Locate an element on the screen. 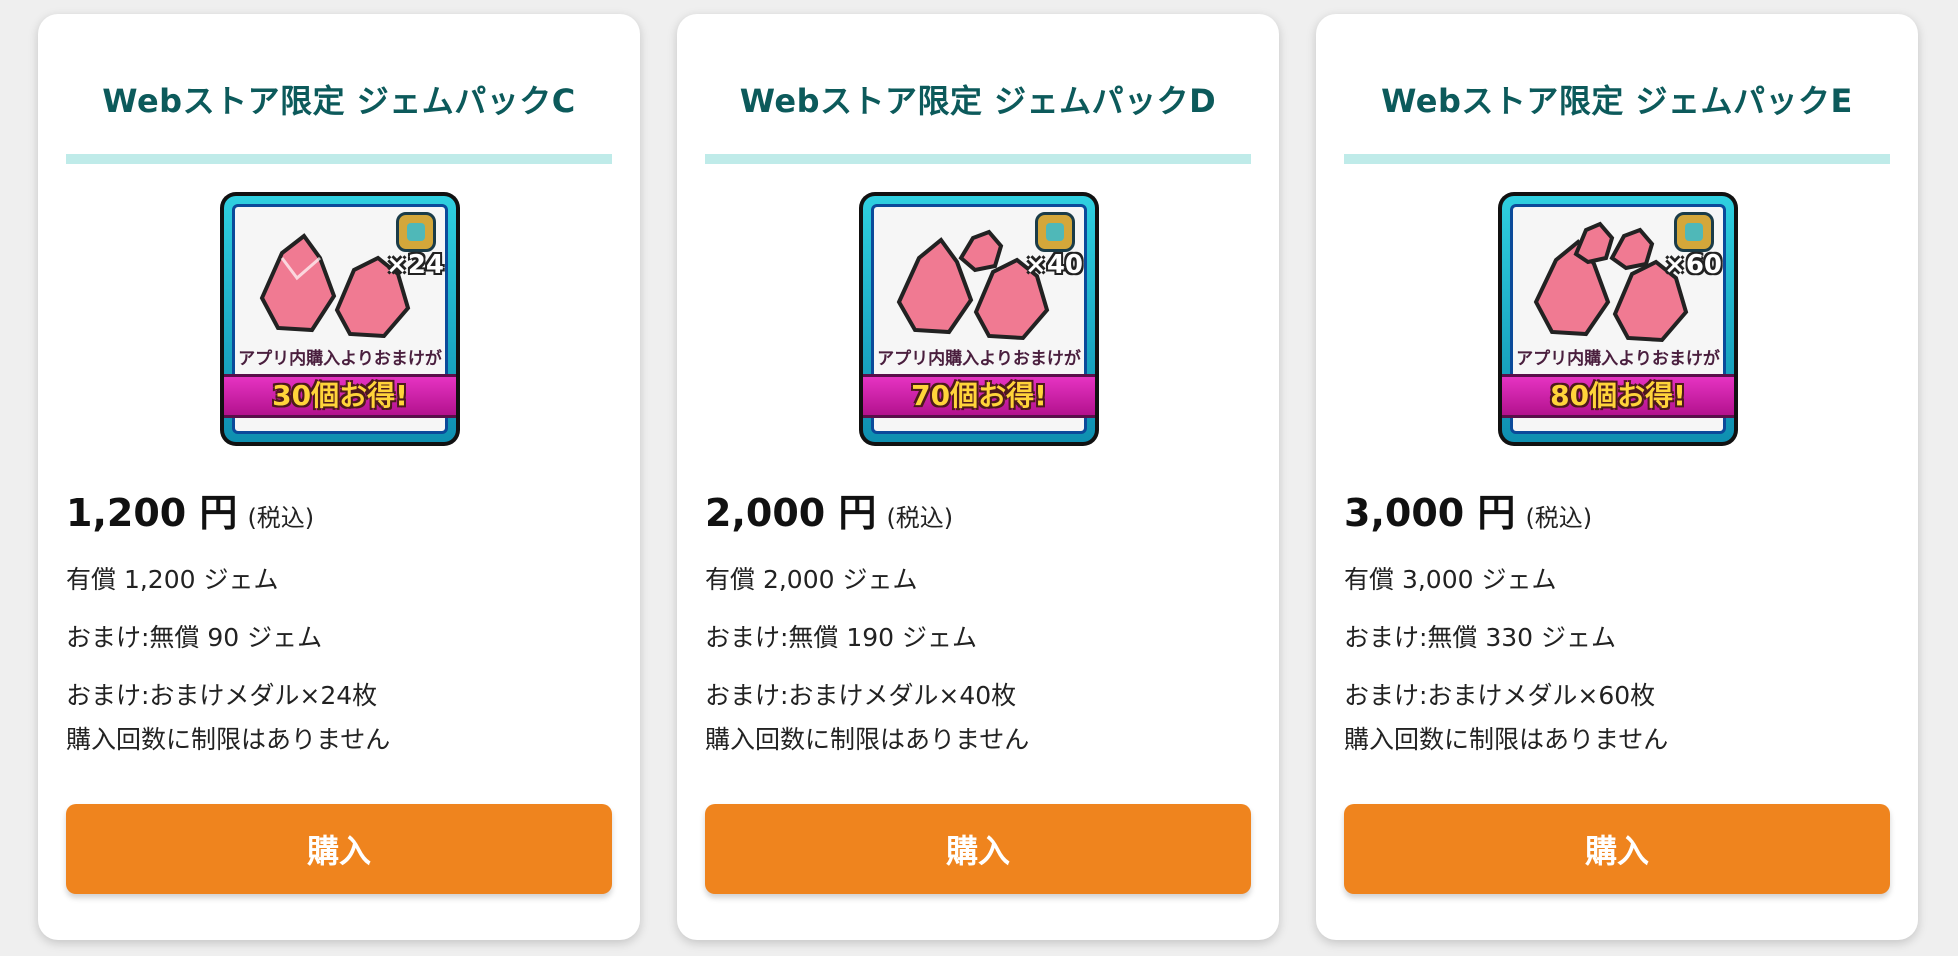 The height and width of the screenshot is (956, 1958). price: 1,200 円 is located at coordinates (152, 513).